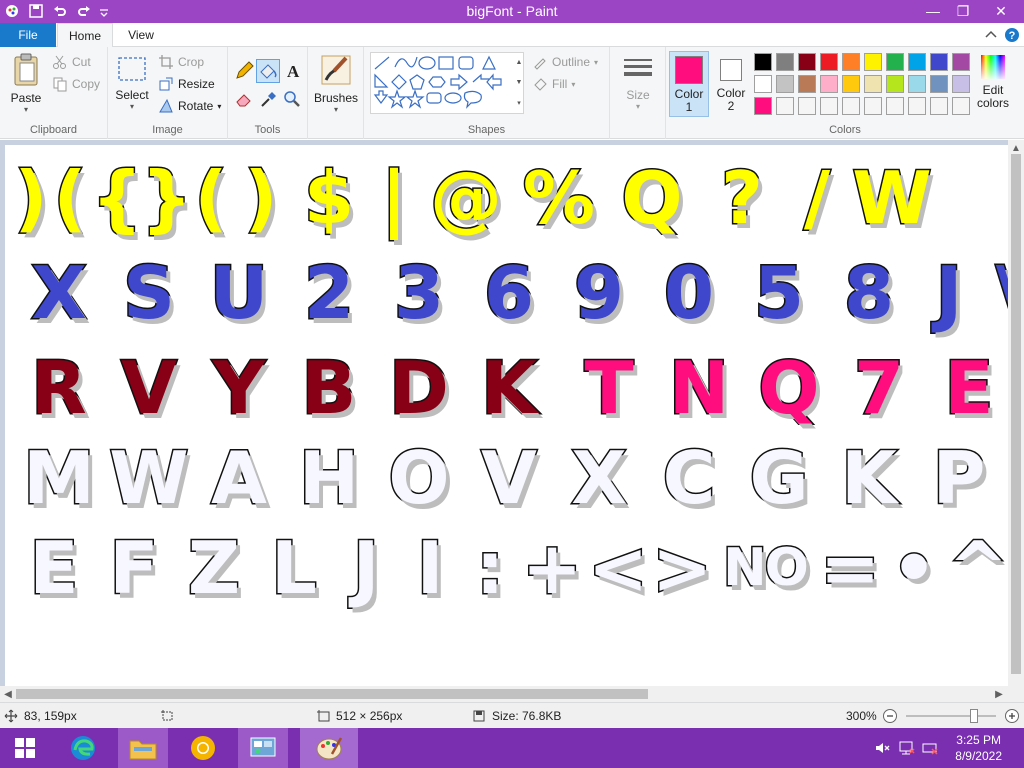 The image size is (1024, 768). What do you see at coordinates (186, 84) in the screenshot?
I see `resize-button: Resize` at bounding box center [186, 84].